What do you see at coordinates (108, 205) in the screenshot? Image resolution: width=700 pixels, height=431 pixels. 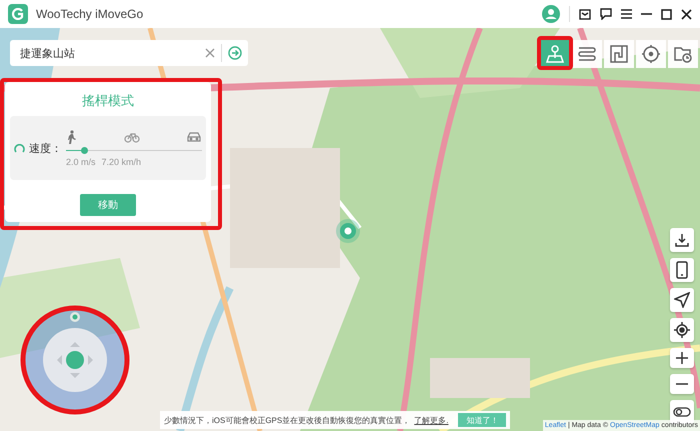 I see `move-button: 移動` at bounding box center [108, 205].